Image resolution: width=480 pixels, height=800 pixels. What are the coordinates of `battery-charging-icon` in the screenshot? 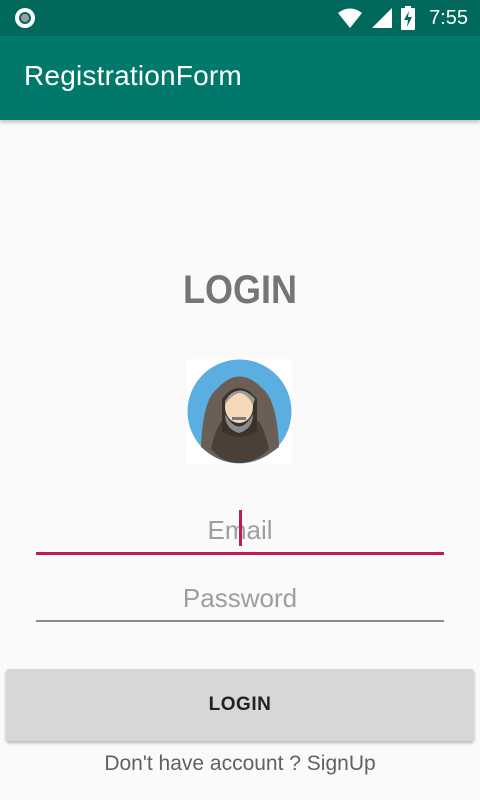 It's located at (408, 18).